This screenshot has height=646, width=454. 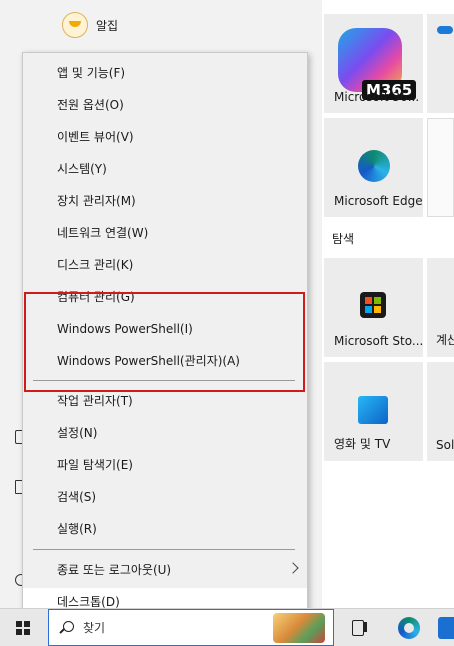 I want to click on search-placeholder: 찾기, so click(x=94, y=628).